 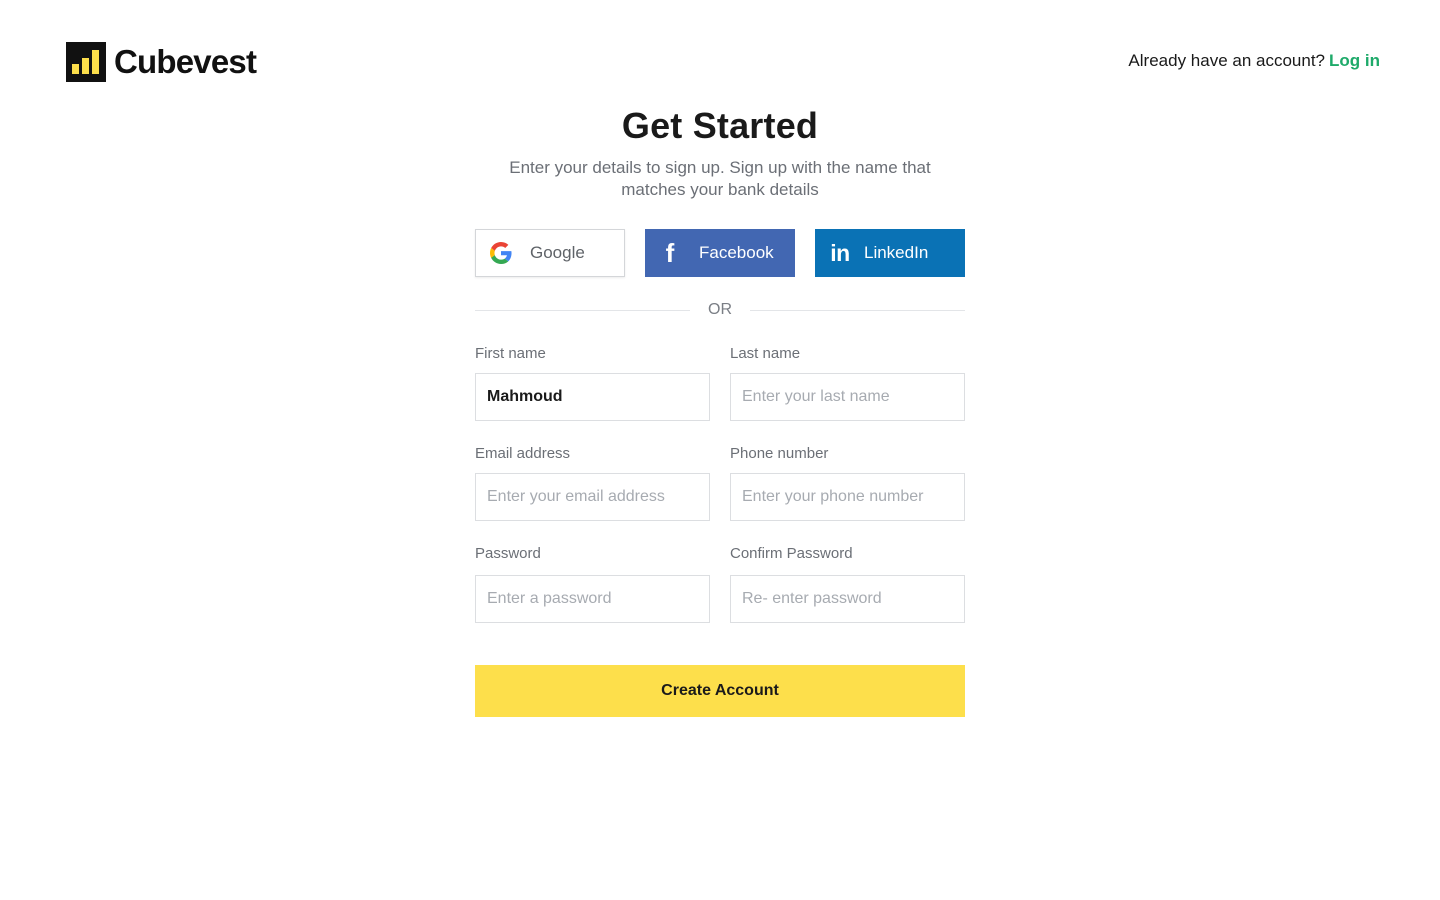 I want to click on facebook-signup-button: f Facebook, so click(x=720, y=253).